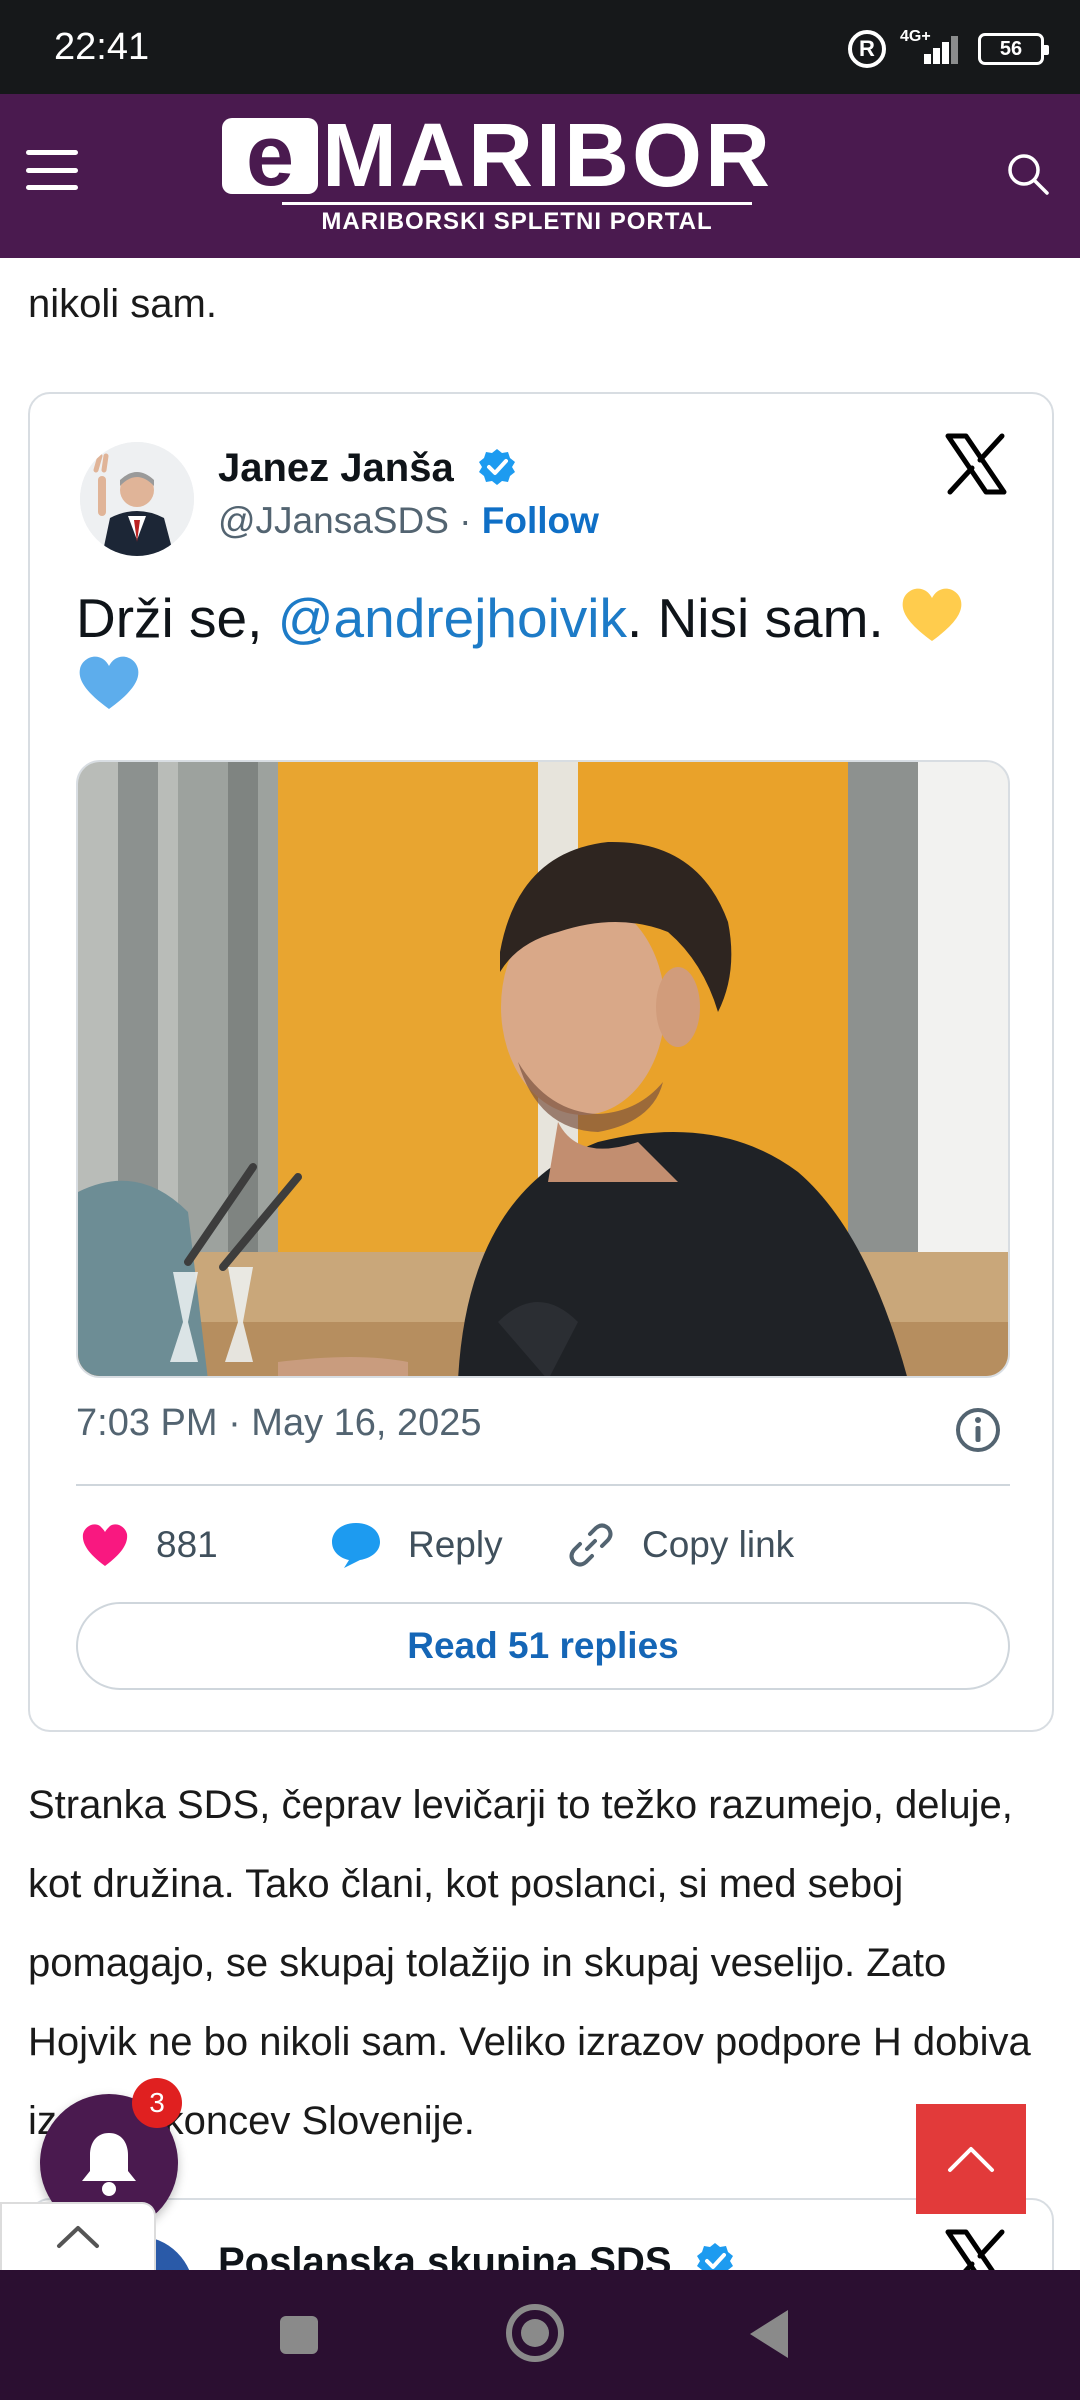 Image resolution: width=1080 pixels, height=2400 pixels. What do you see at coordinates (517, 203) in the screenshot?
I see `logo-rule` at bounding box center [517, 203].